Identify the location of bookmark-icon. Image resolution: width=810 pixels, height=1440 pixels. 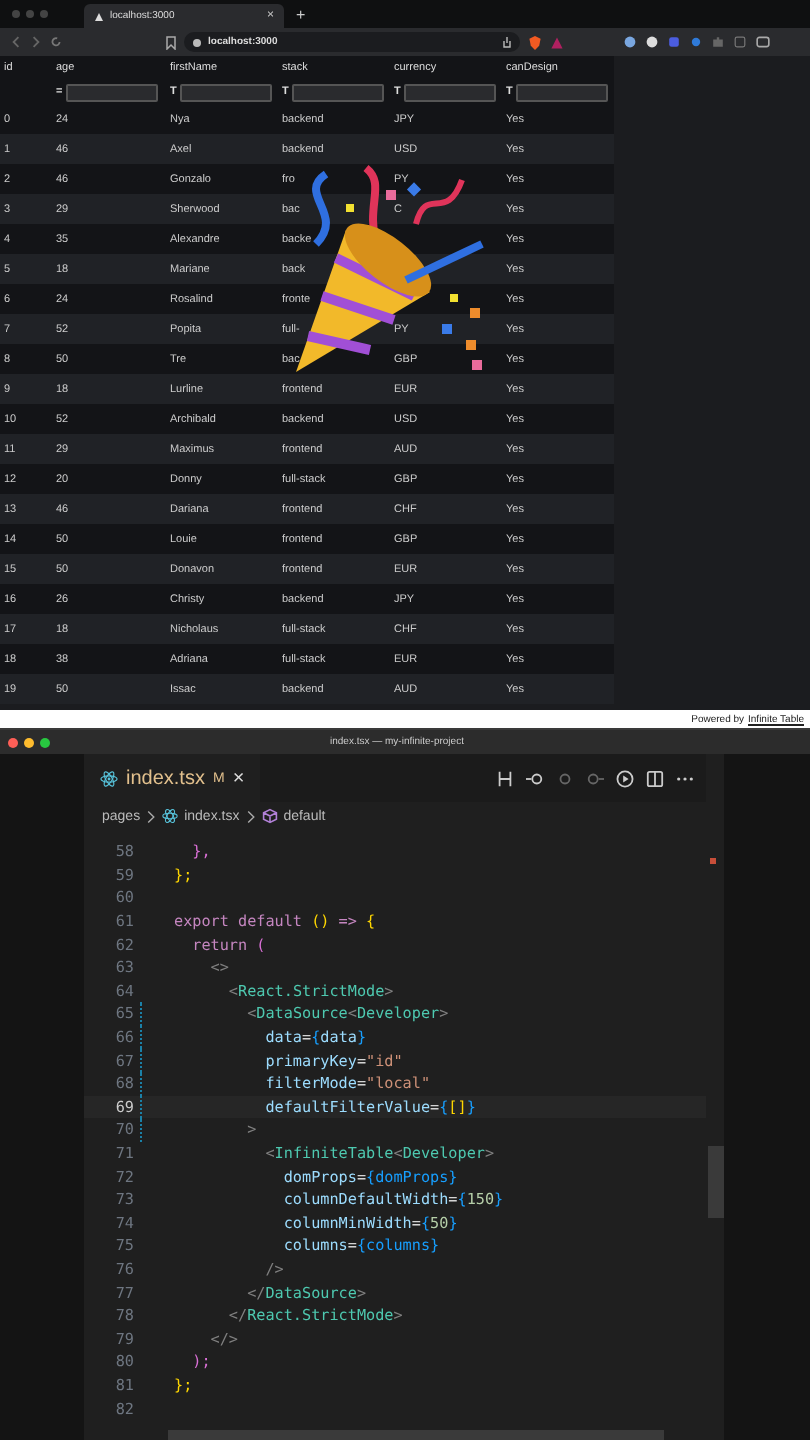
(171, 42).